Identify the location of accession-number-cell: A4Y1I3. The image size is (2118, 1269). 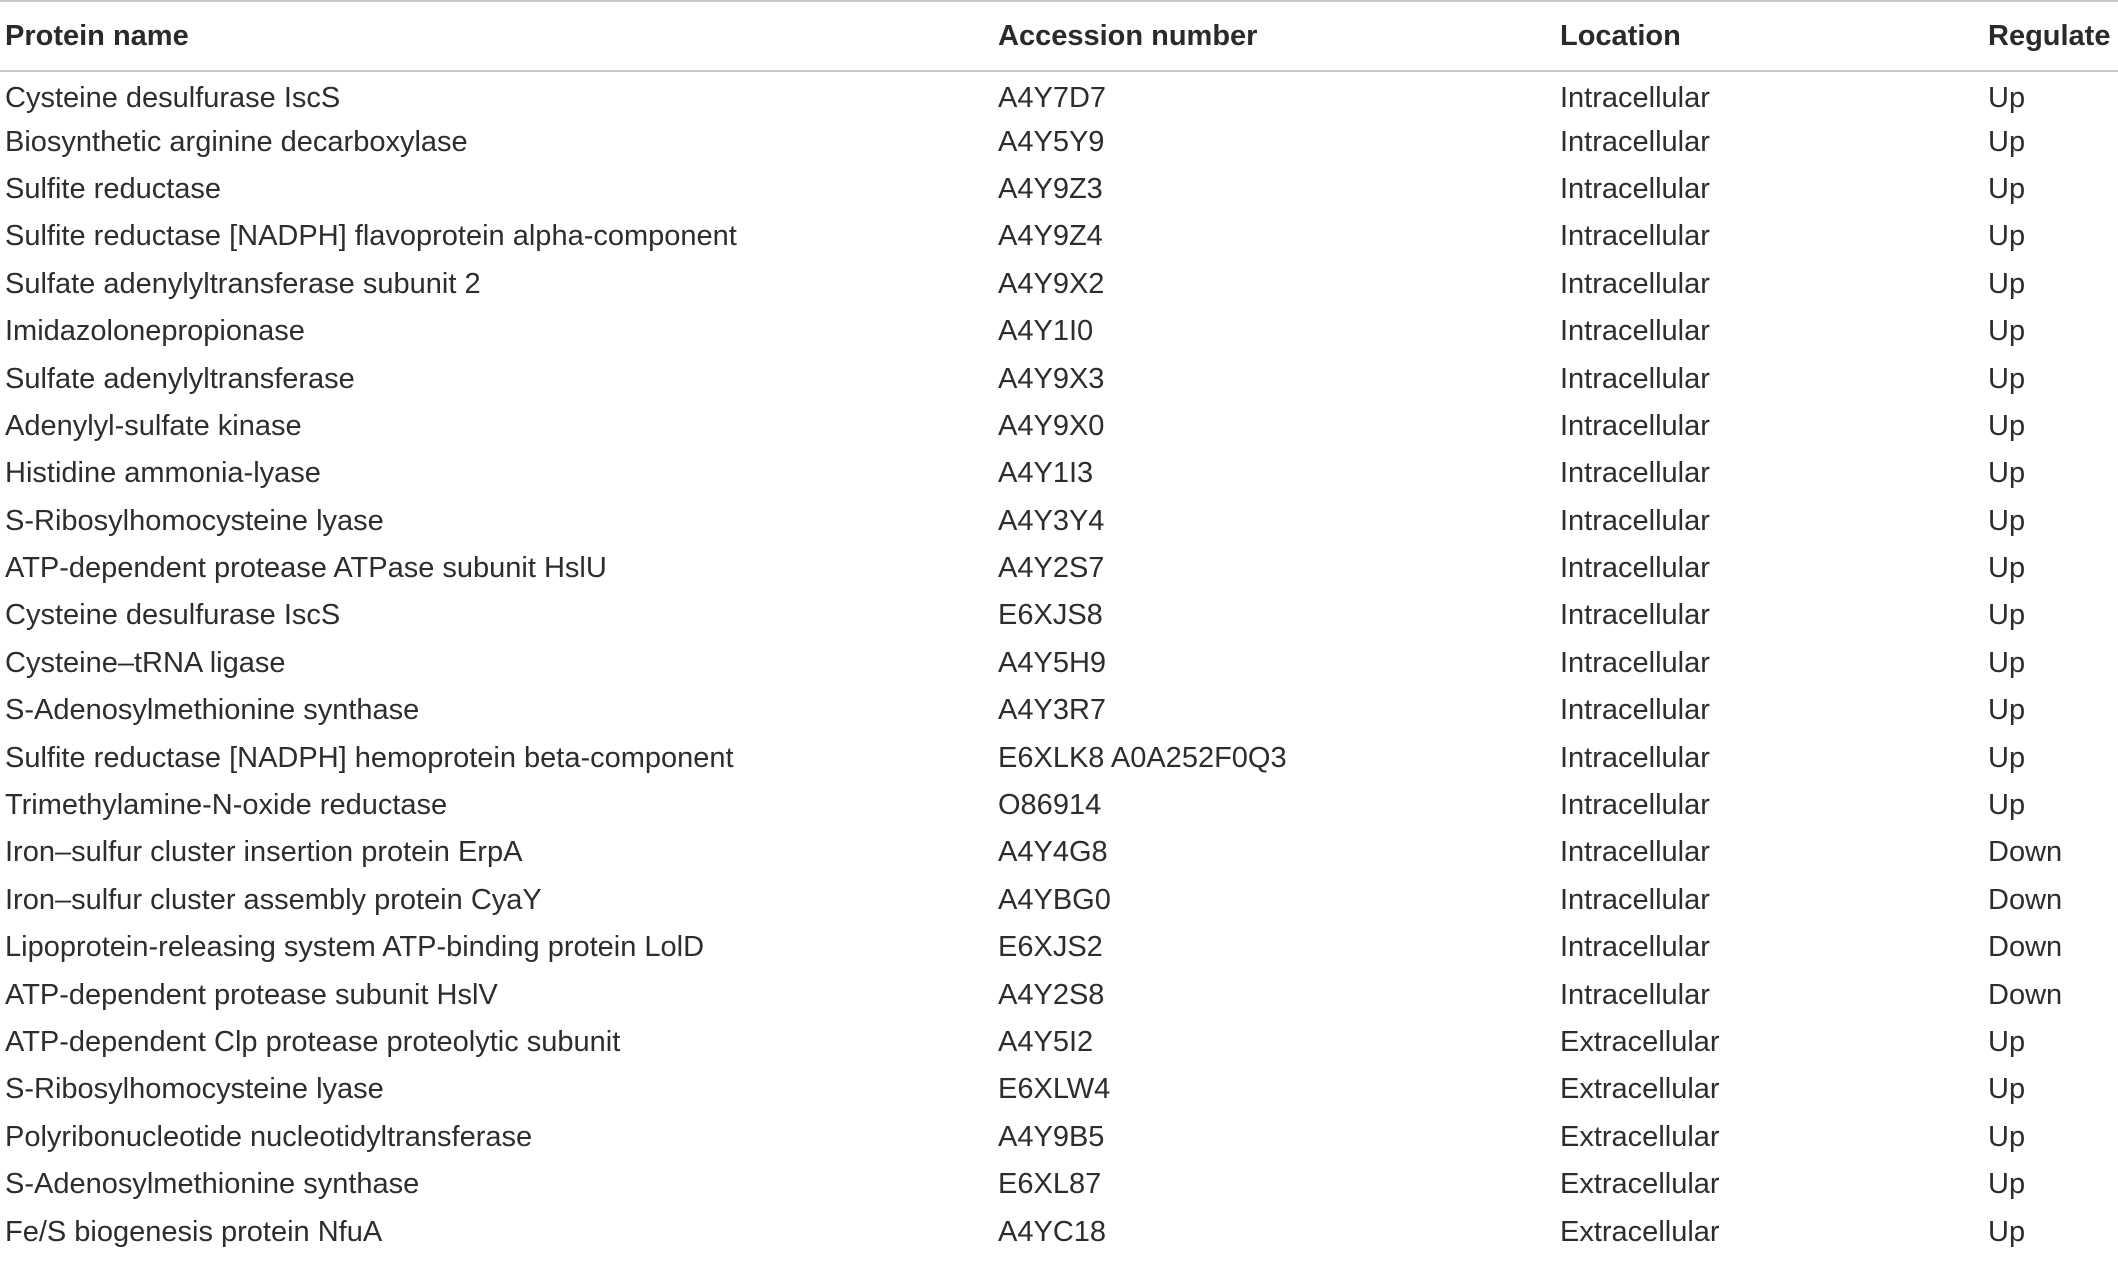
(1046, 473).